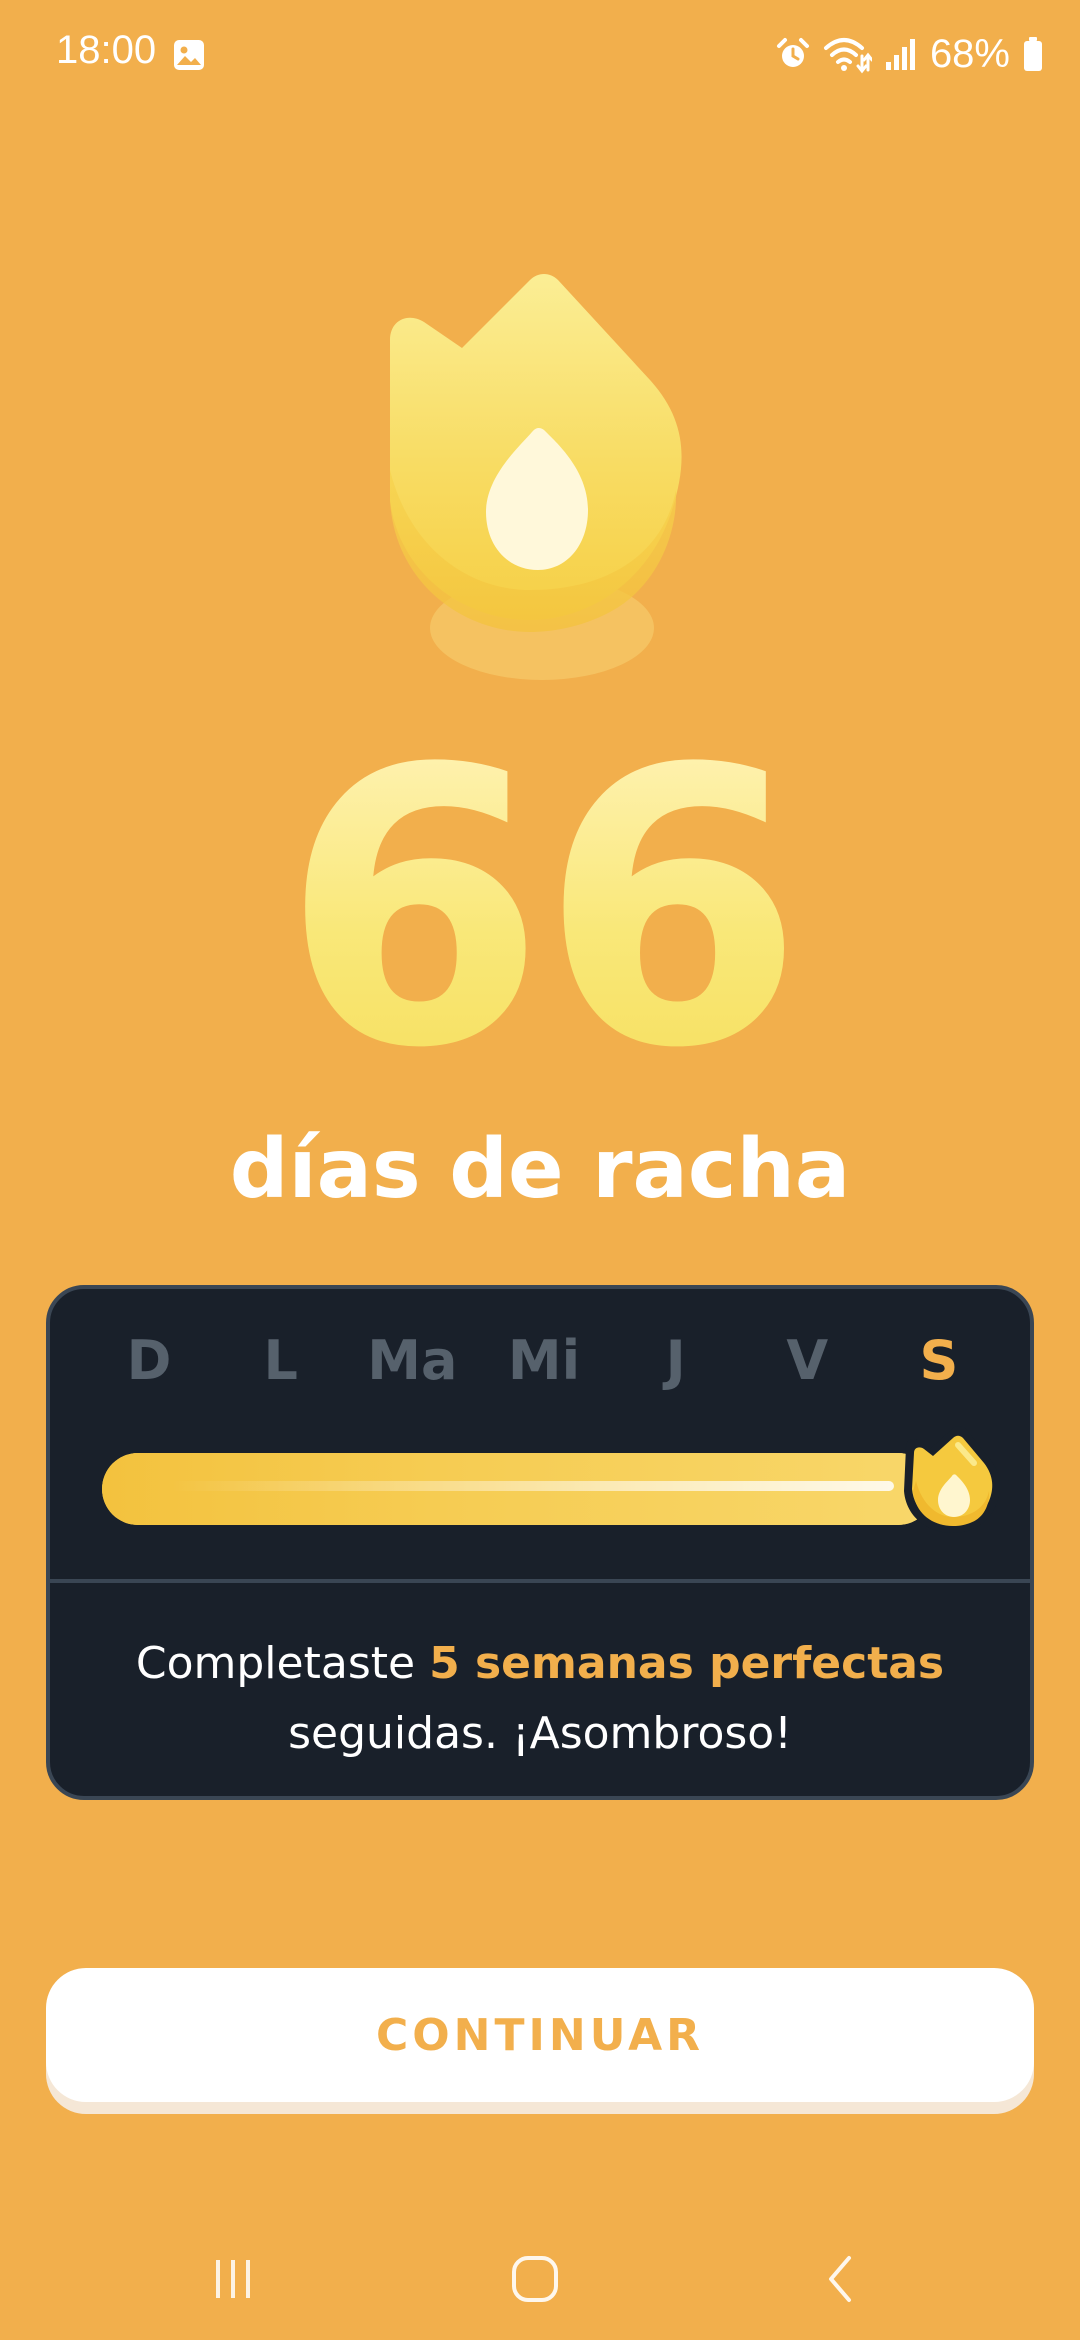 This screenshot has width=1080, height=2340. What do you see at coordinates (901, 54) in the screenshot?
I see `signal-icon` at bounding box center [901, 54].